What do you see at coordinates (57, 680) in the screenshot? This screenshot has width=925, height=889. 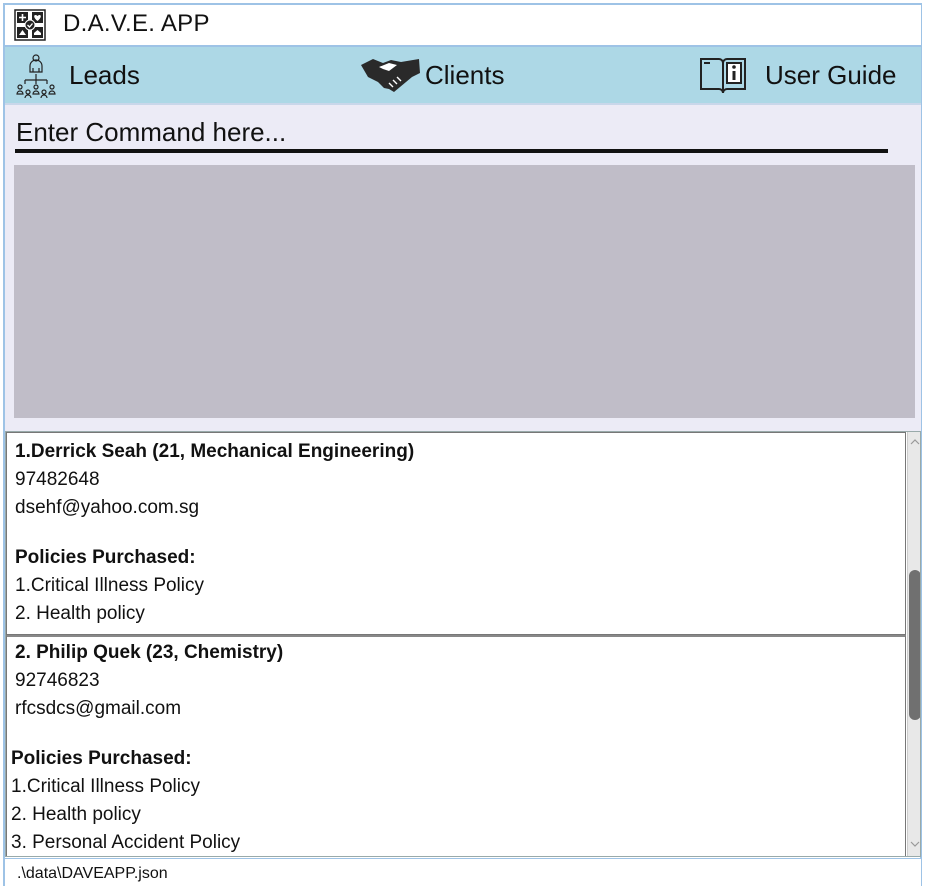 I see `client-phone: 92746823` at bounding box center [57, 680].